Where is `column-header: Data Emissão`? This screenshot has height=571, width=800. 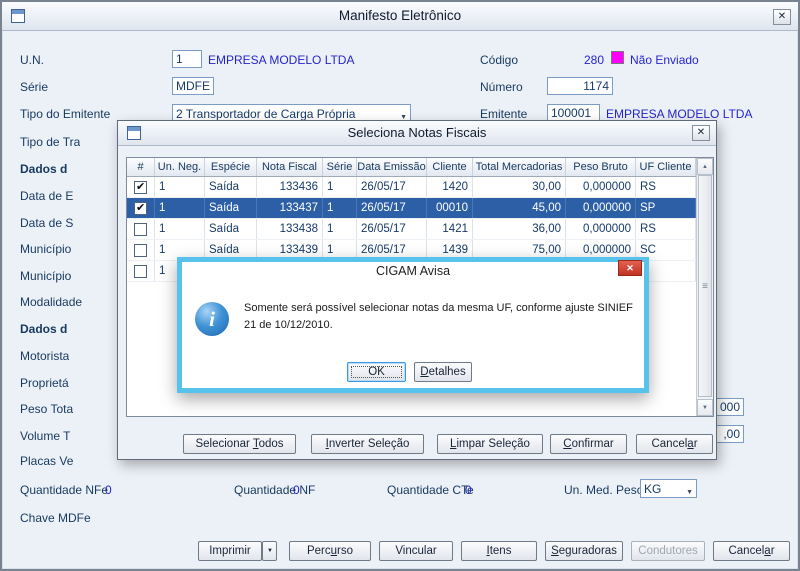
column-header: Data Emissão is located at coordinates (392, 167).